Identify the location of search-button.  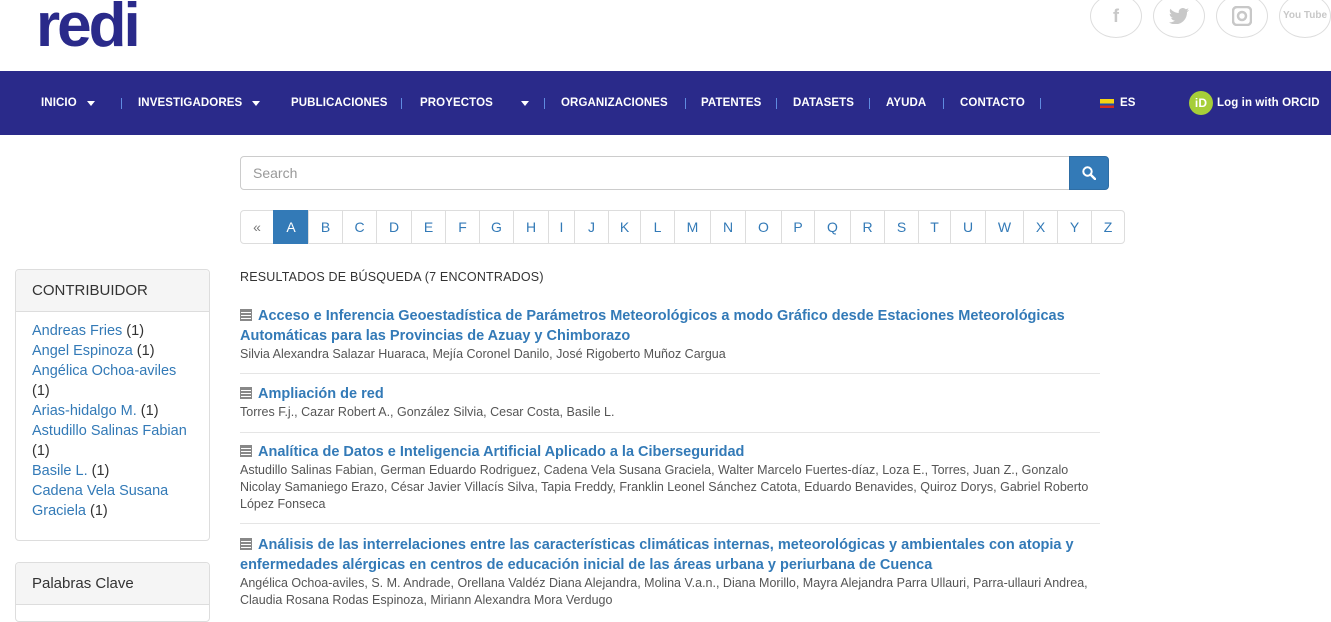
(1089, 173).